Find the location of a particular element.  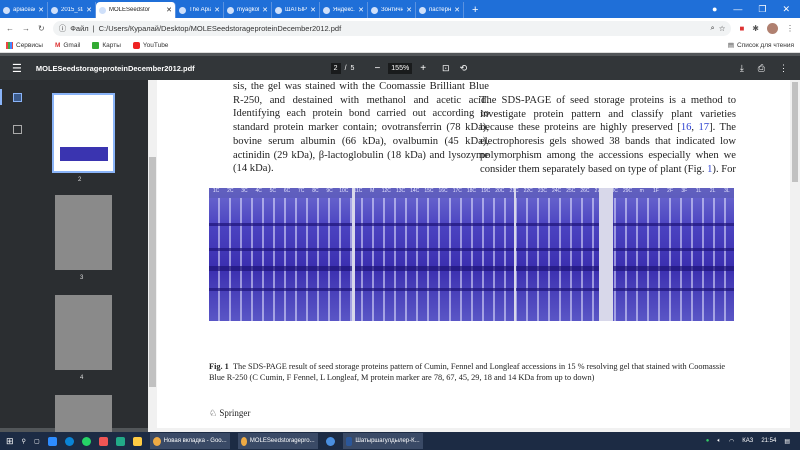

back-icon: ← is located at coordinates (10, 28).